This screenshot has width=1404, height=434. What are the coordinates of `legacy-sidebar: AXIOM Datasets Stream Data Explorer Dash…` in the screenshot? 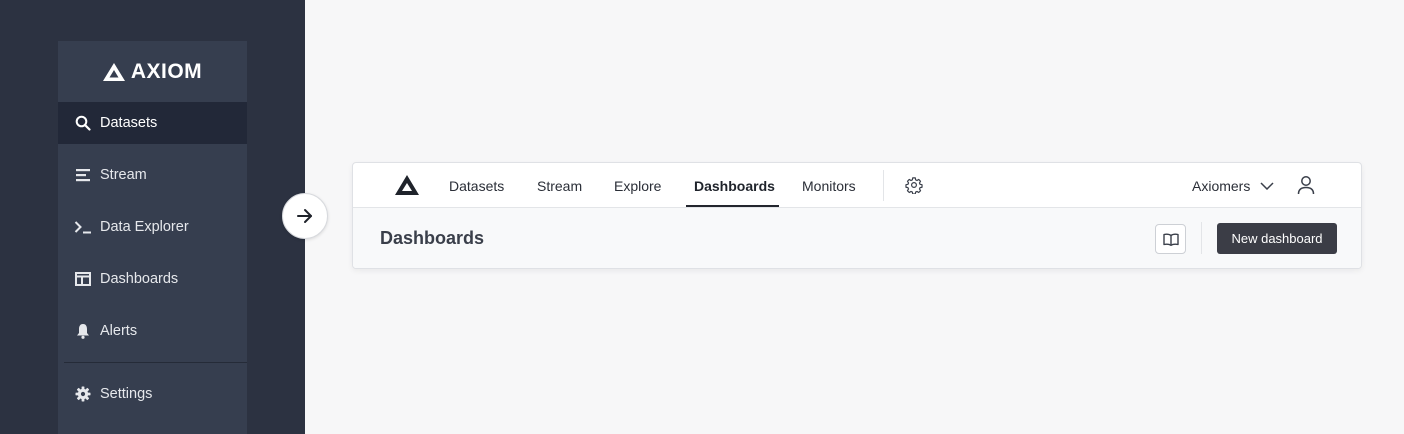 It's located at (152, 237).